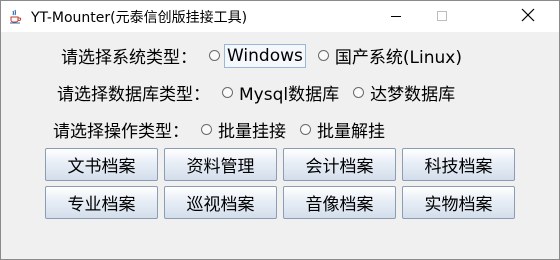  I want to click on radio-batch-unmount: 批量解挂, so click(343, 129).